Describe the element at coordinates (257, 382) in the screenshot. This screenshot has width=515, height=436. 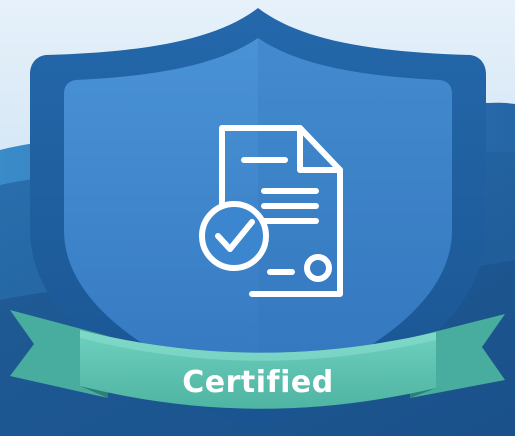
I see `ribbon-label: Certified` at that location.